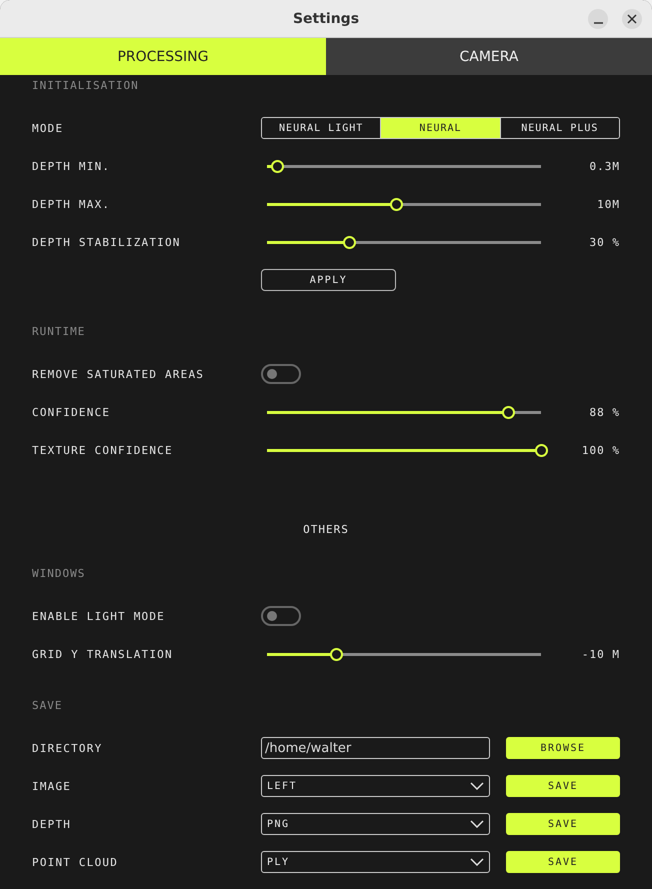 This screenshot has width=652, height=889. I want to click on apply-button: APPLY, so click(328, 280).